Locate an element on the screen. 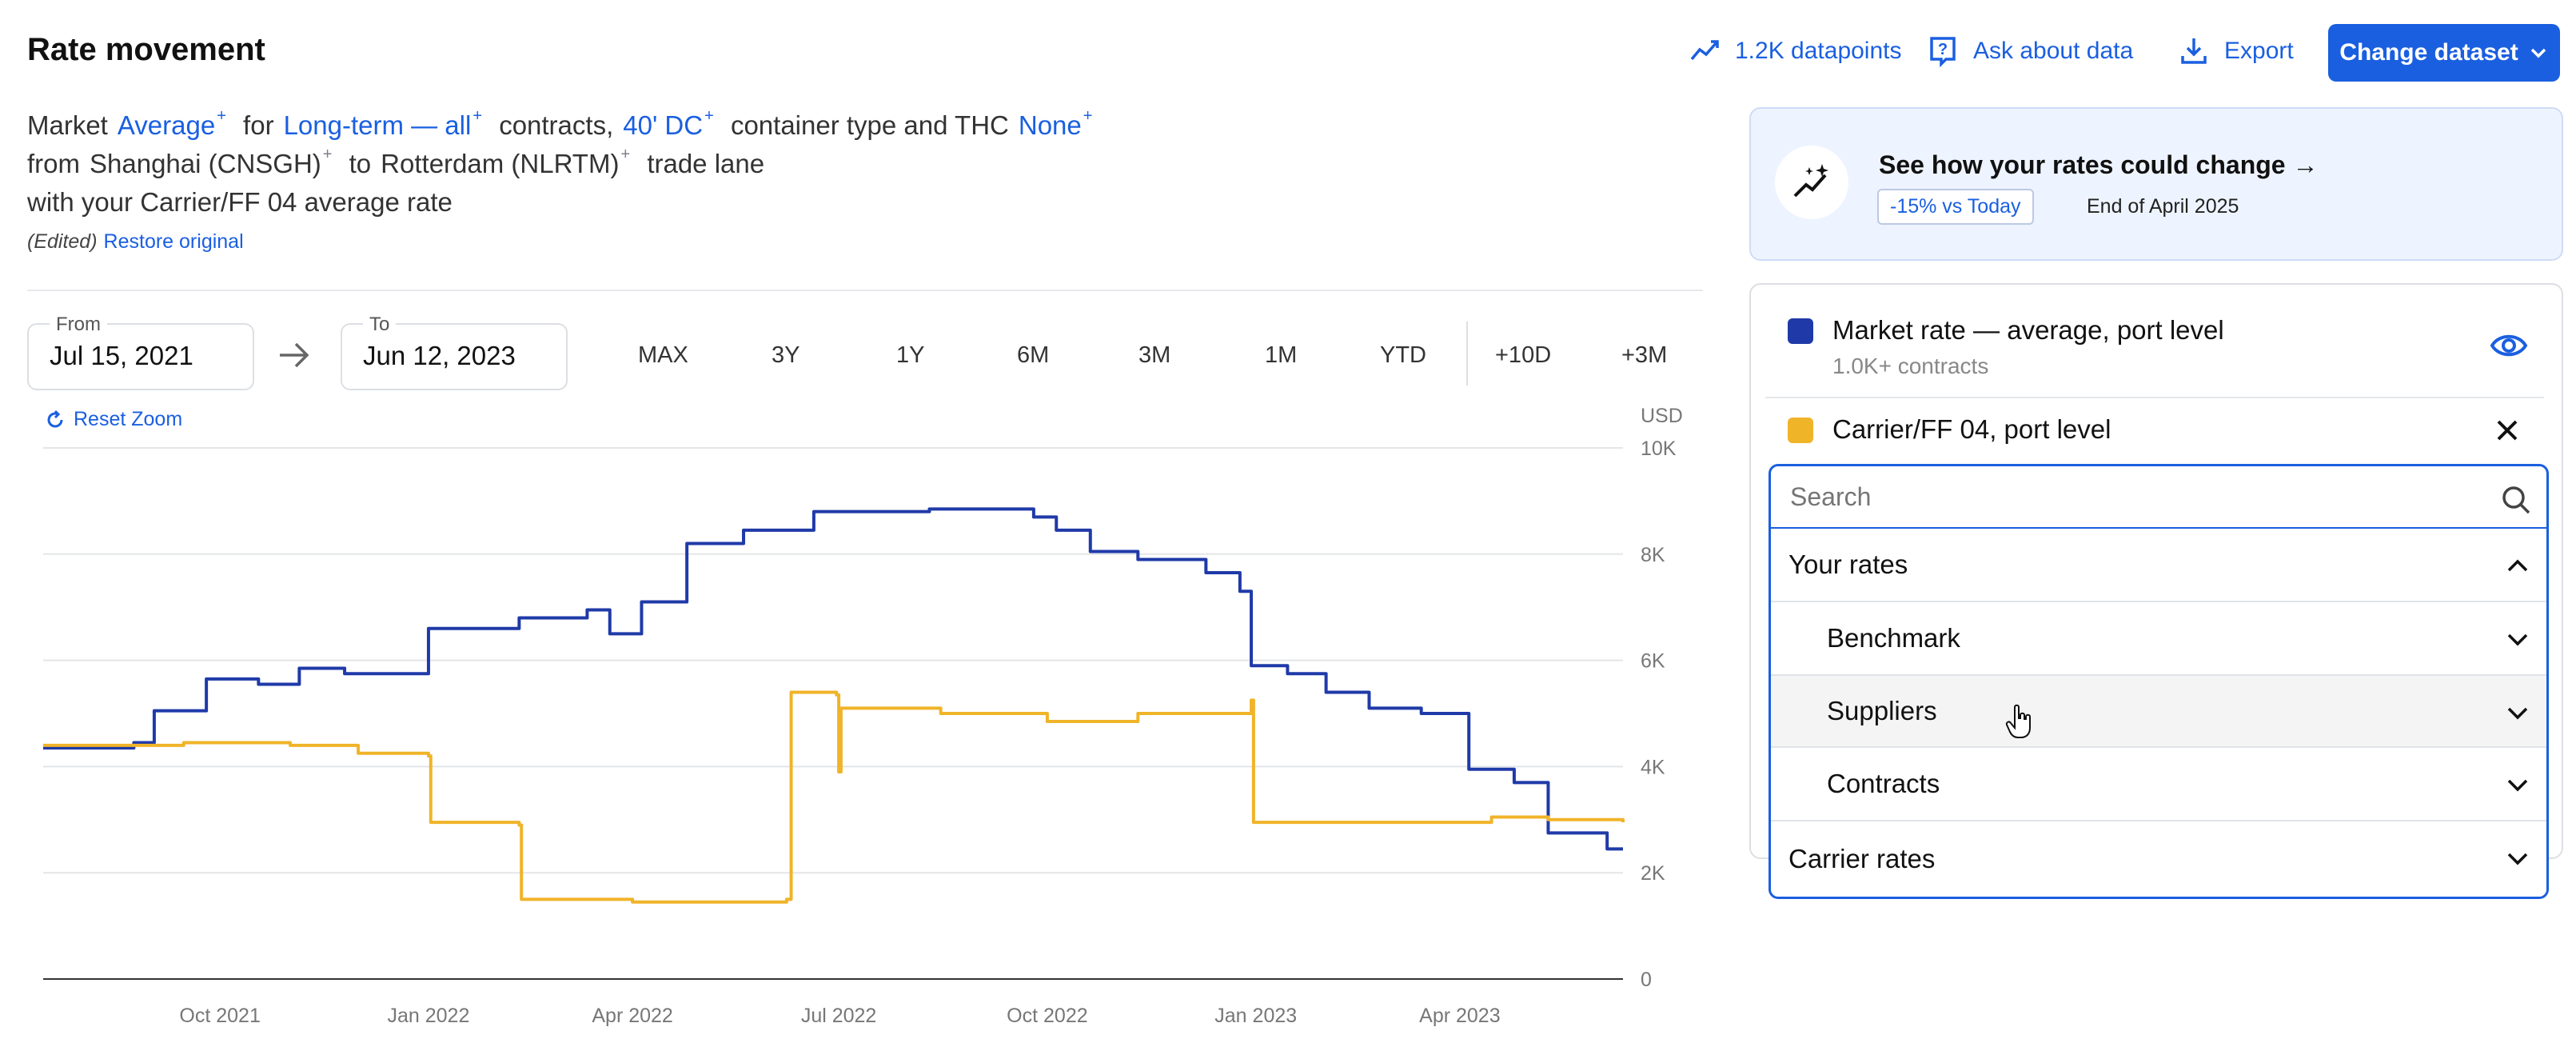 The height and width of the screenshot is (1043, 2576). range-1y-button: 1Y is located at coordinates (910, 355).